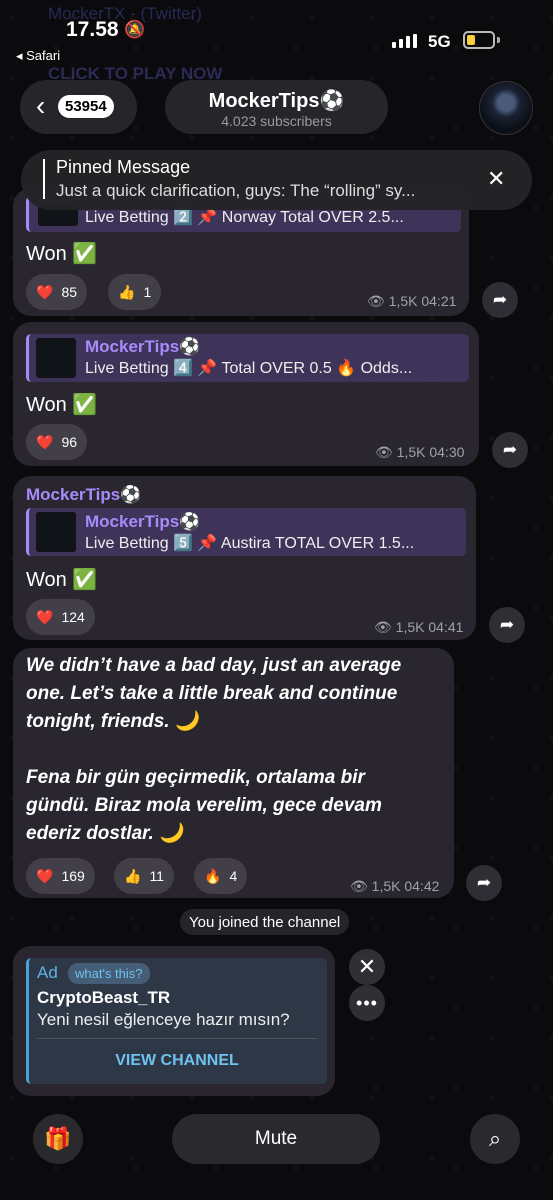 Image resolution: width=553 pixels, height=1200 pixels. Describe the element at coordinates (479, 40) in the screenshot. I see `battery-icon` at that location.